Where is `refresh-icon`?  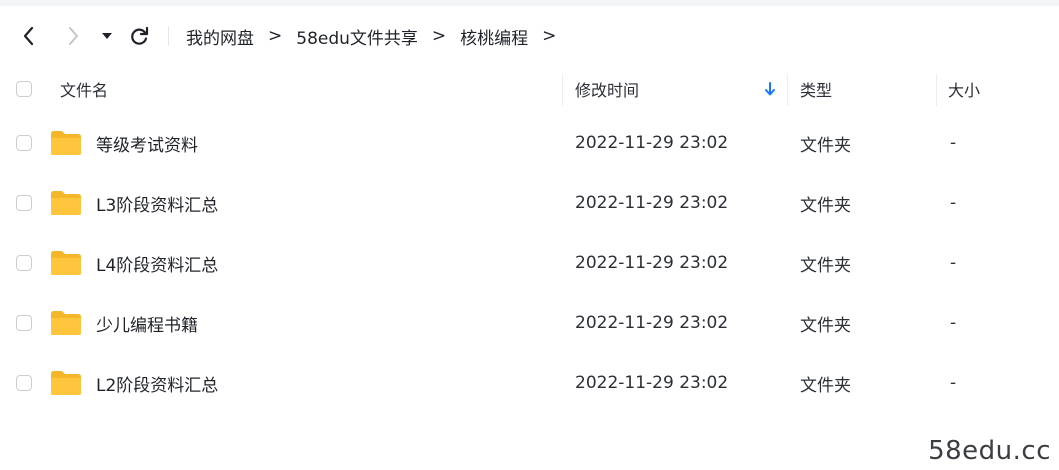
refresh-icon is located at coordinates (140, 35).